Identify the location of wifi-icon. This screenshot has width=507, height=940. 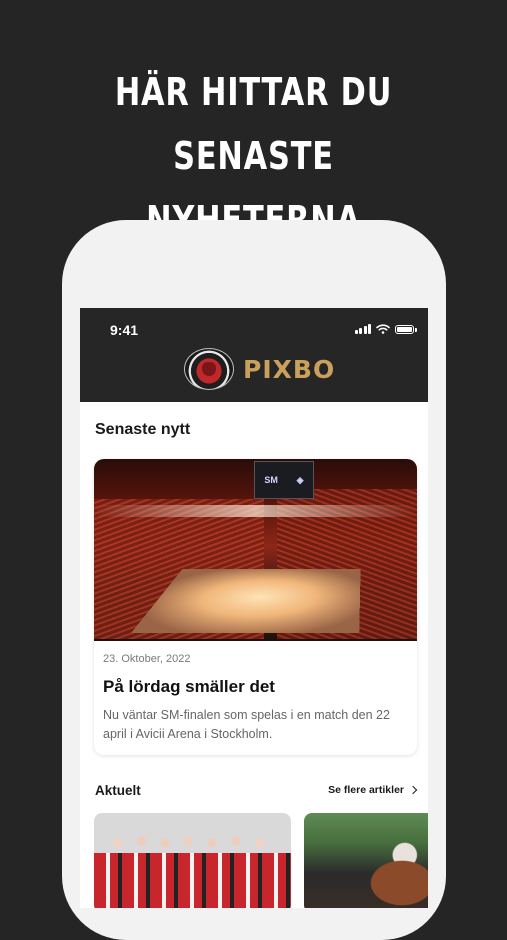
(383, 329).